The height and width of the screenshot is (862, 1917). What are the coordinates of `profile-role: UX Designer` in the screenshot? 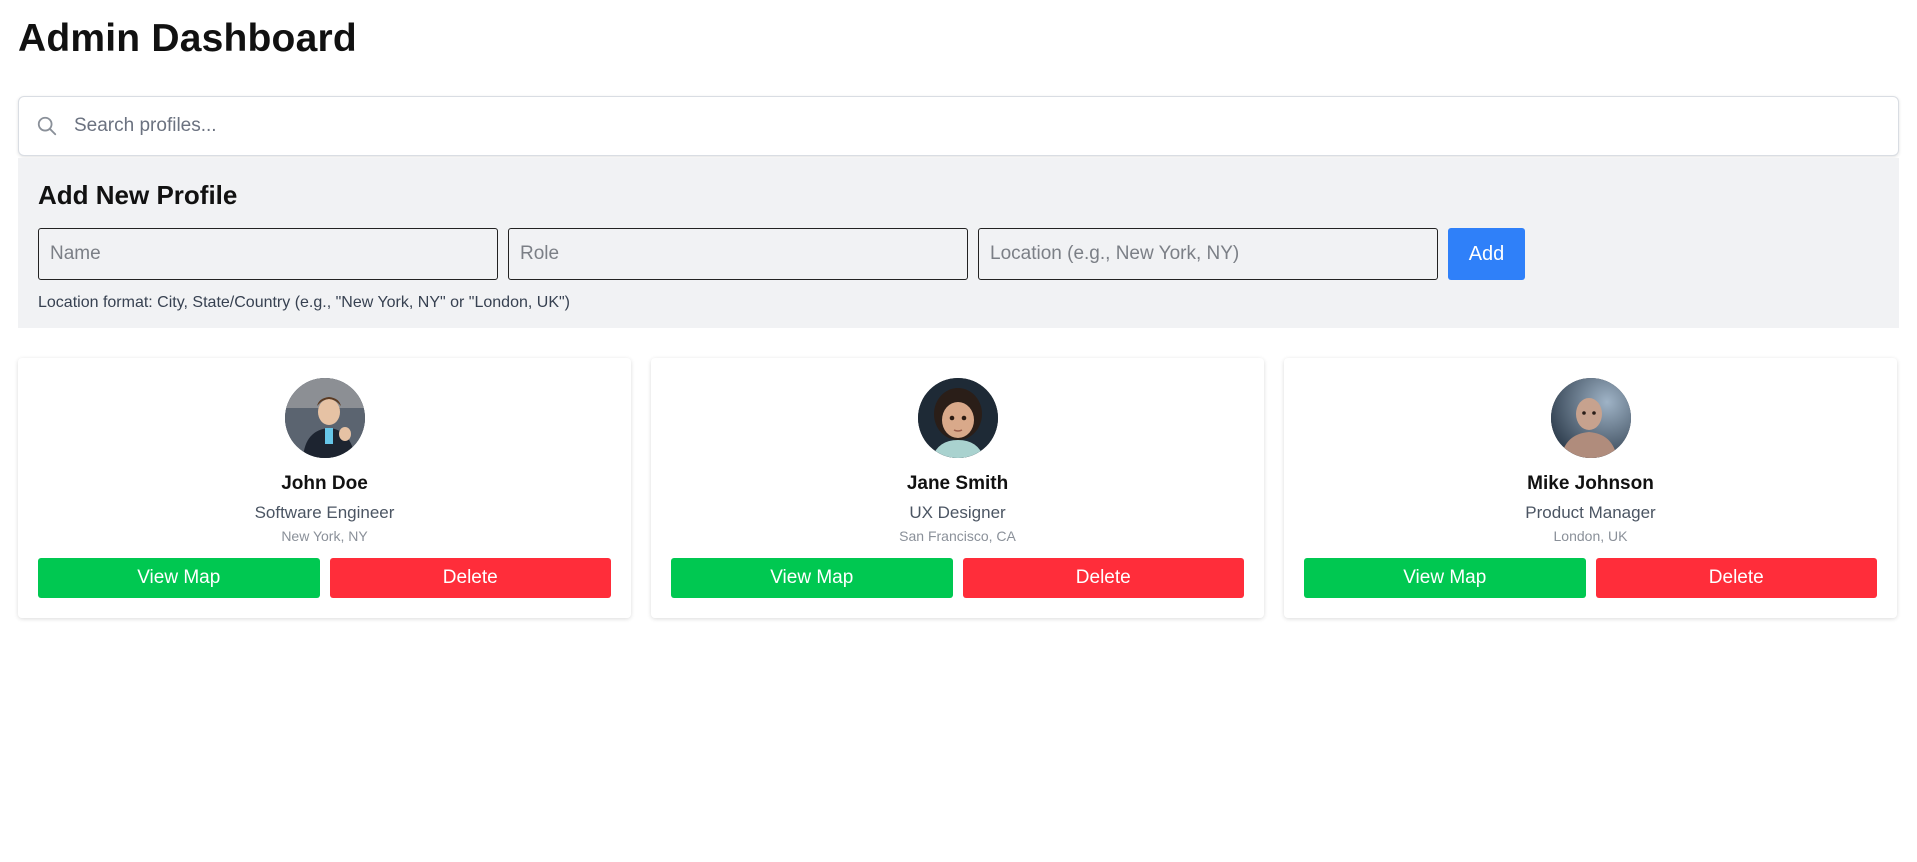 It's located at (957, 512).